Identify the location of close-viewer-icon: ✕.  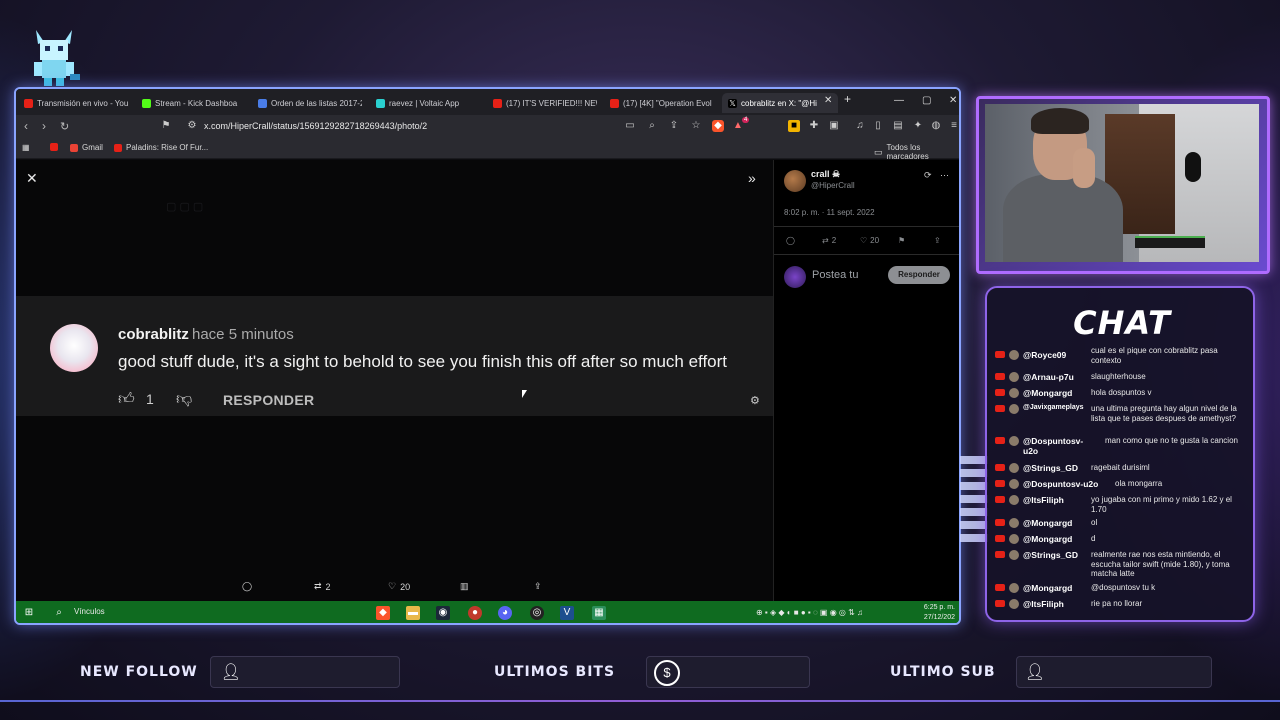
(32, 178).